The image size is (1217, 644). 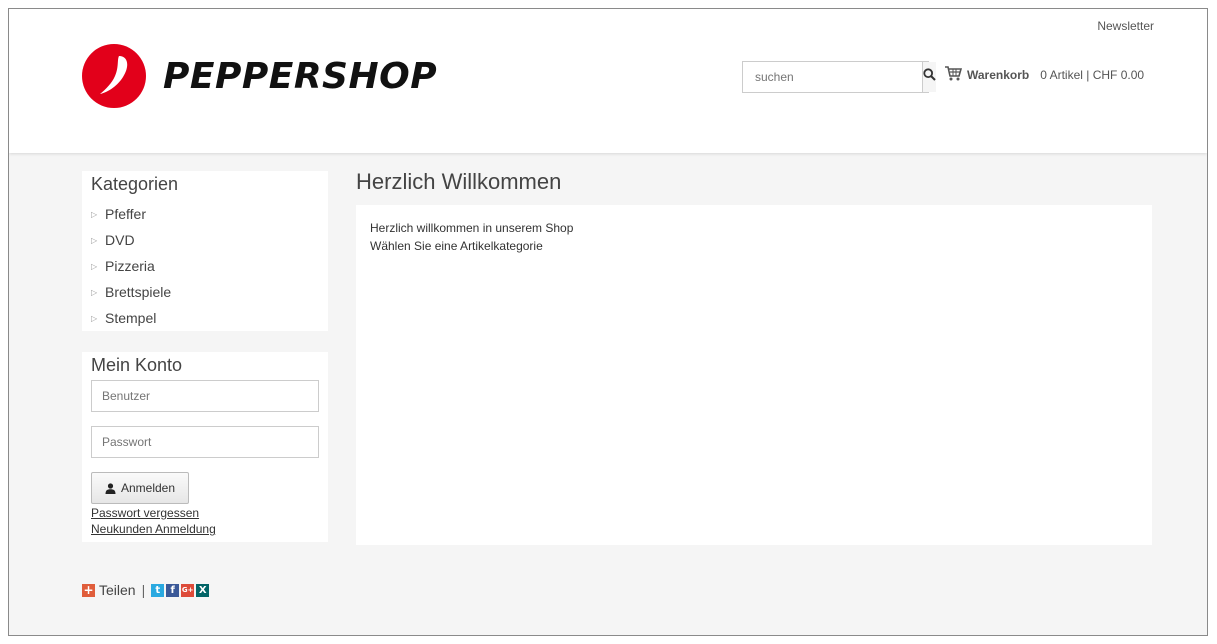 I want to click on shopping-cart-icon, so click(x=953, y=74).